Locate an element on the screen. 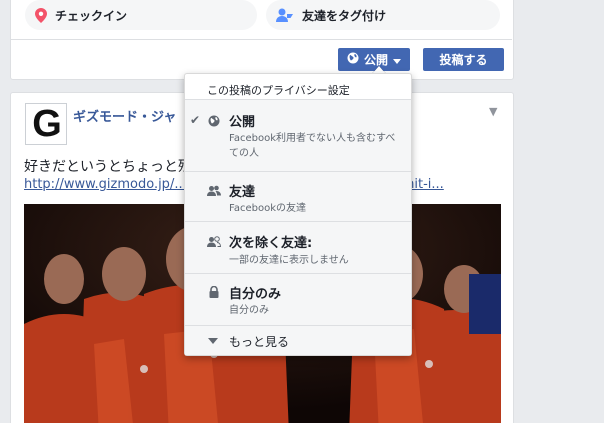  privacy-option-public: ✔ 公開 Facebook利用者でない人も含むすべての人 is located at coordinates (298, 135).